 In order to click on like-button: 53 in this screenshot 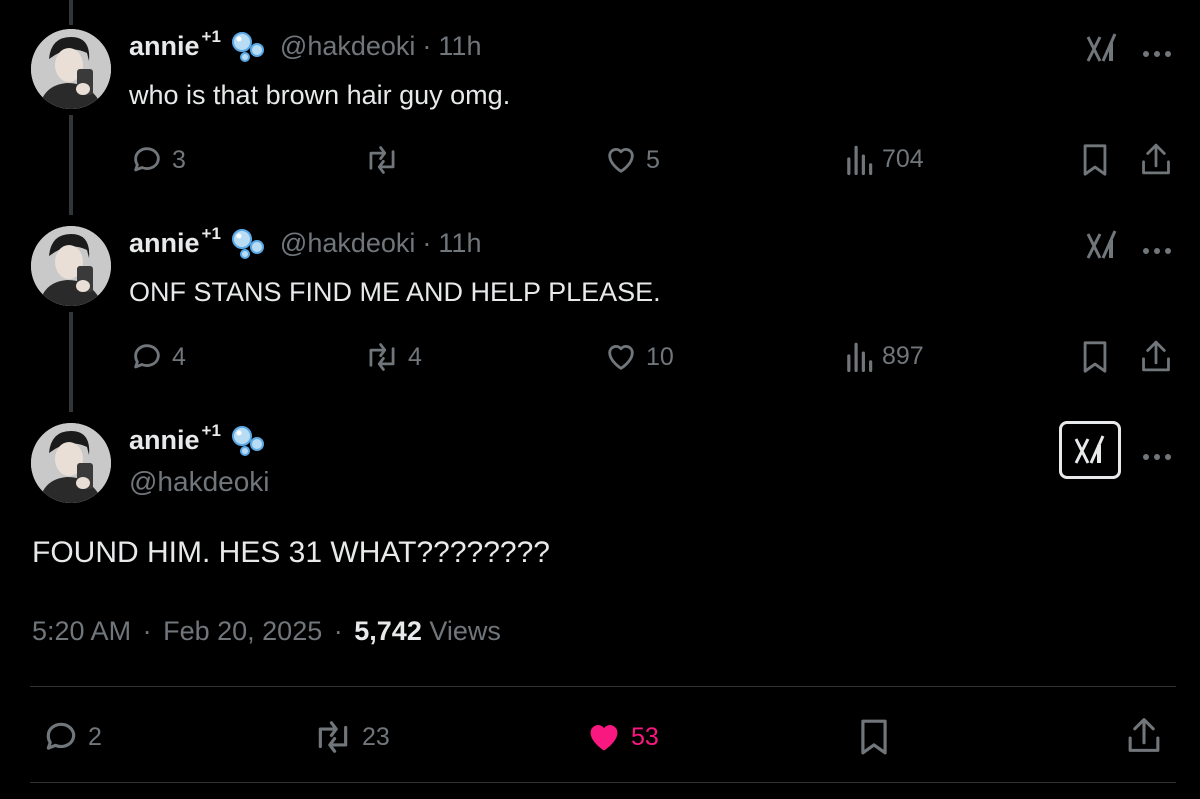, I will do `click(622, 737)`.